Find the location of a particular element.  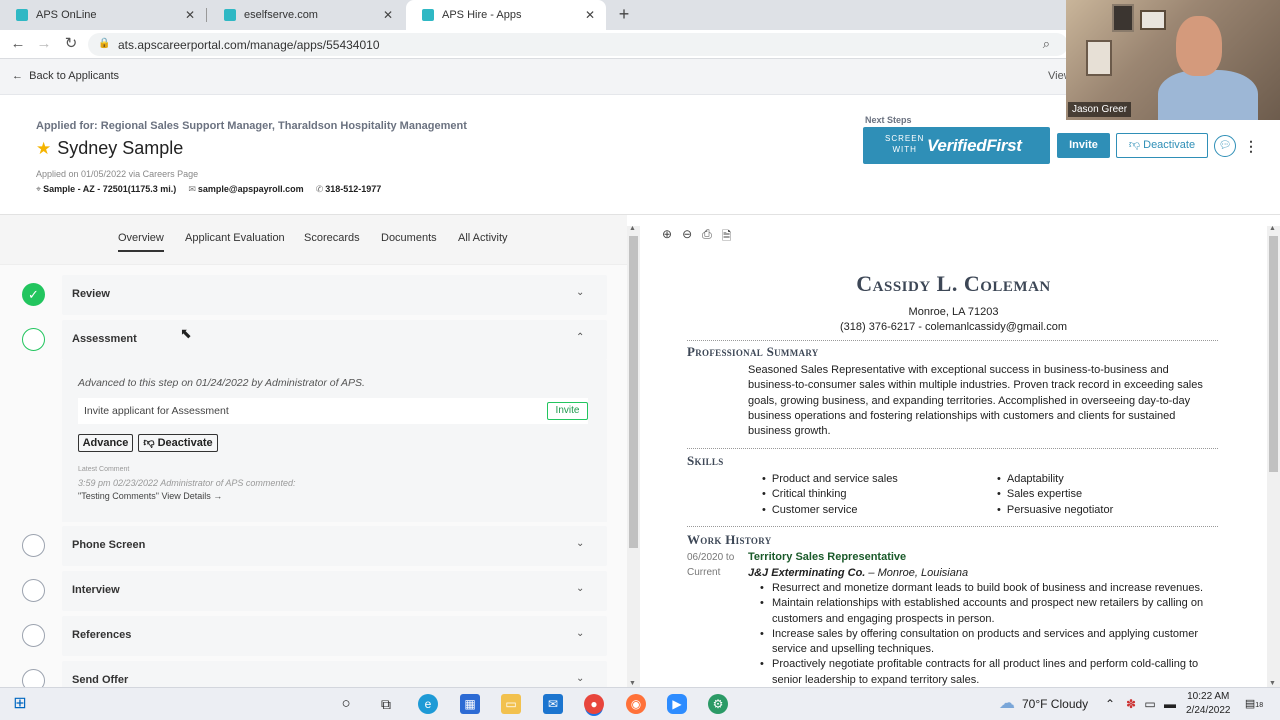

job-dates-from: 06/2020 to is located at coordinates (711, 557).